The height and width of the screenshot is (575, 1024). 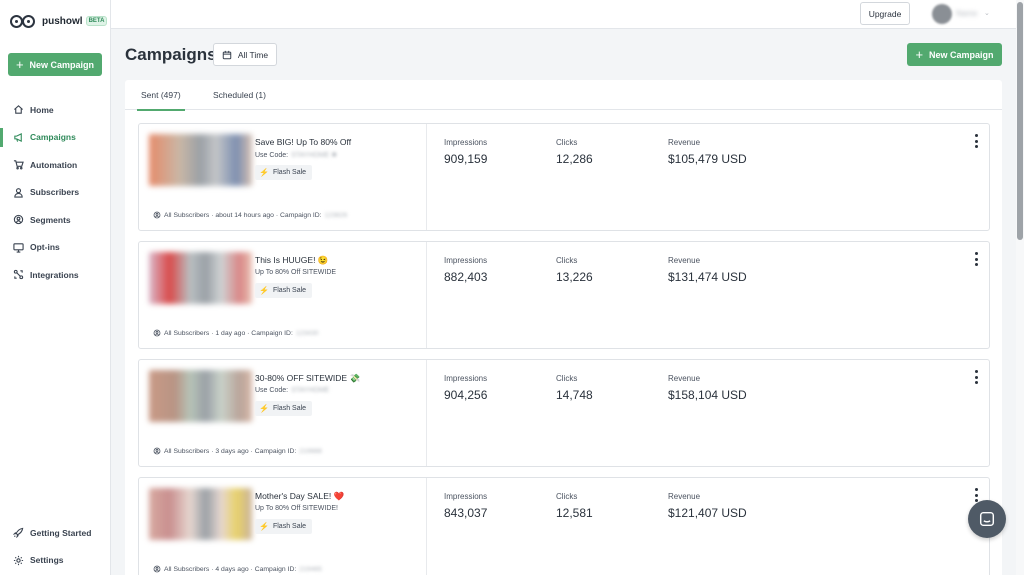 I want to click on sidebar-item-segments: Segments, so click(x=55, y=220).